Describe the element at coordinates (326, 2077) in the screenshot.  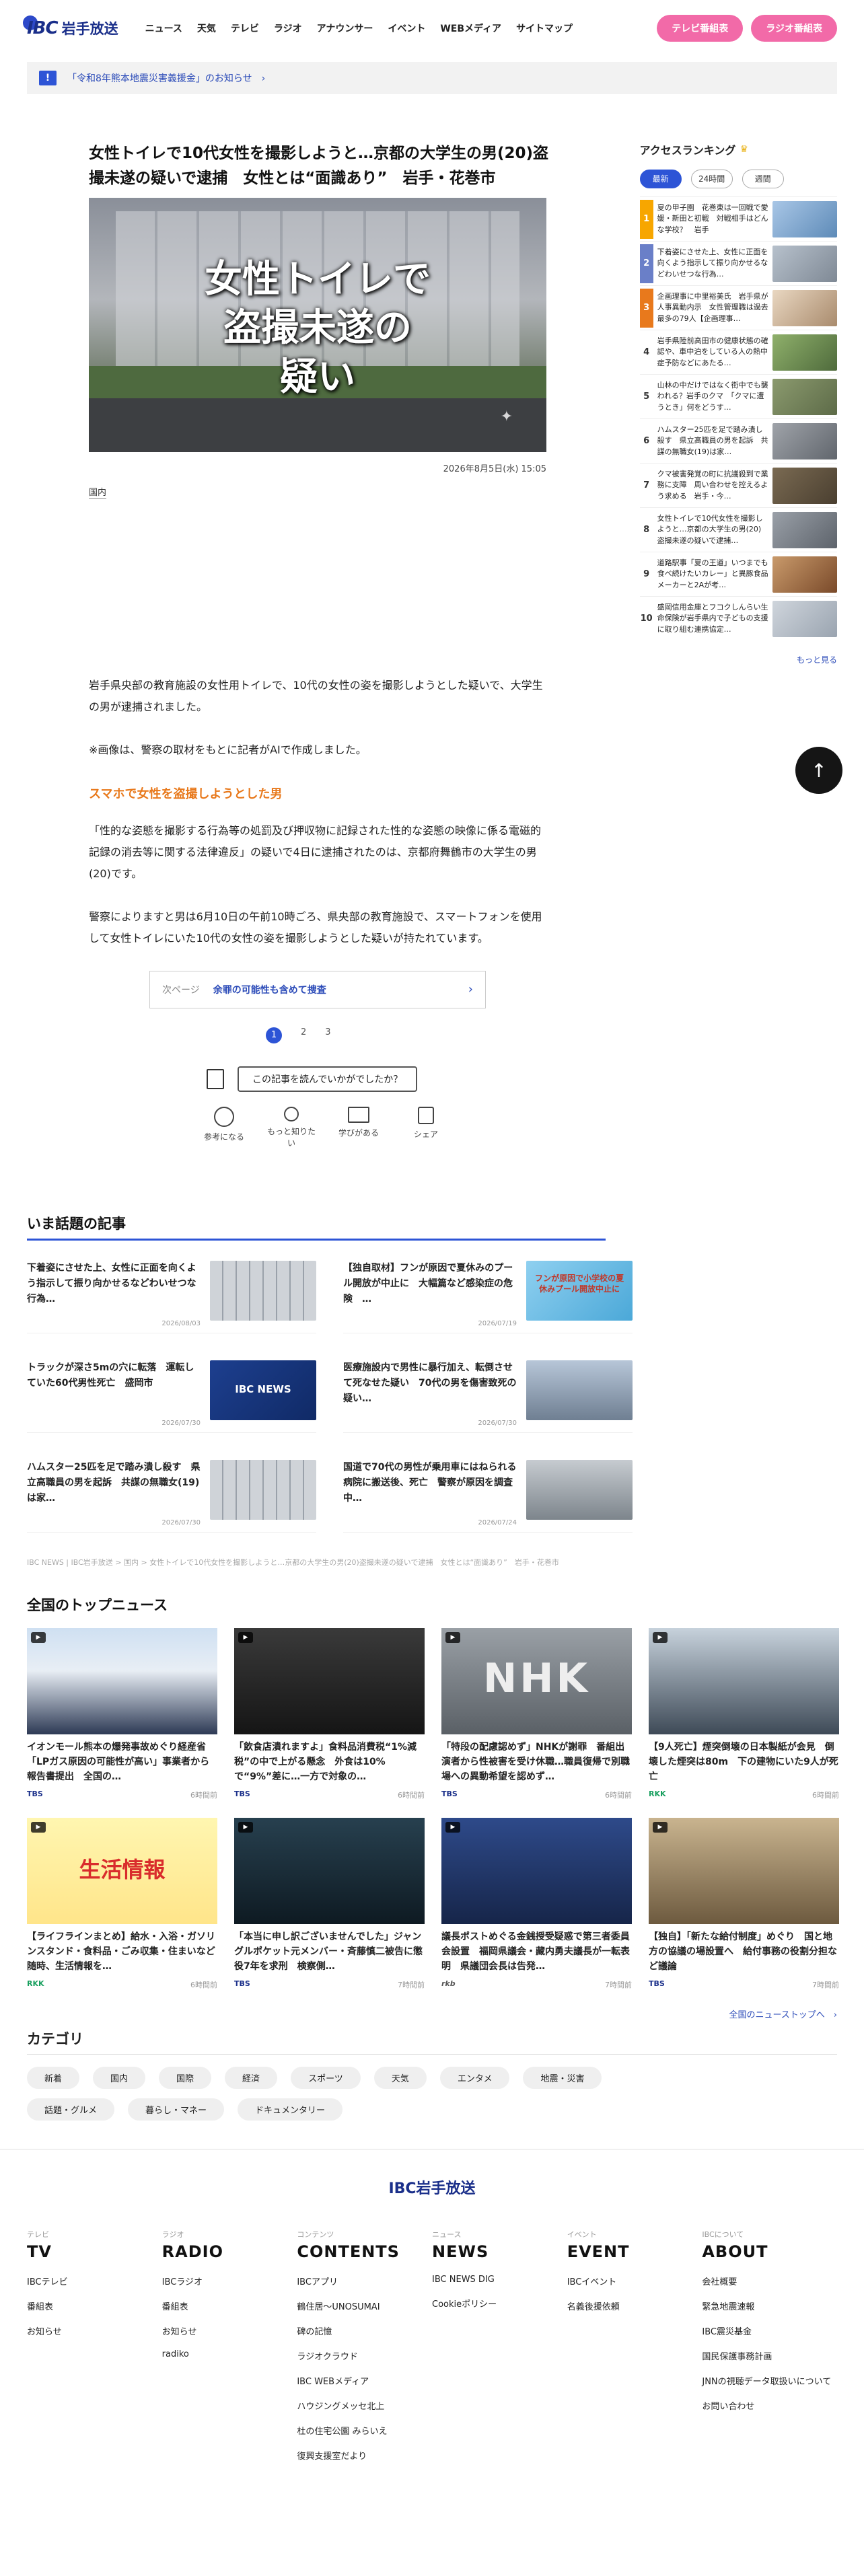
I see `category-chip: スポーツ` at that location.